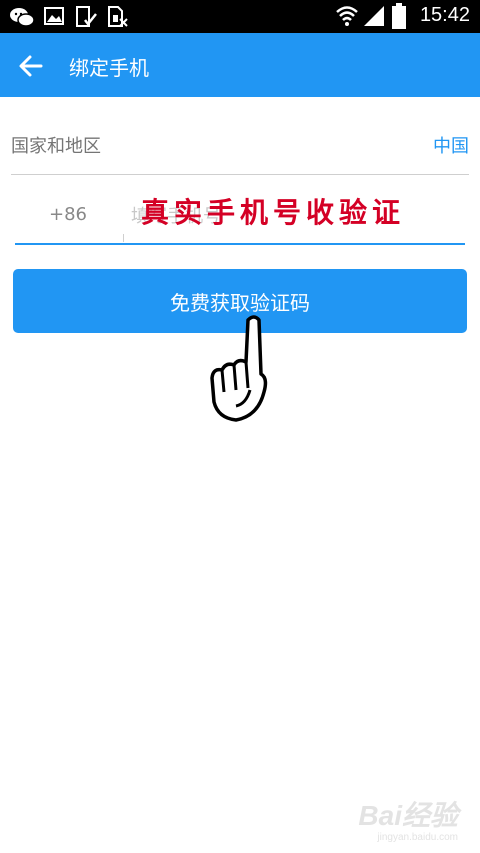  Describe the element at coordinates (68, 214) in the screenshot. I see `country-code: +86` at that location.